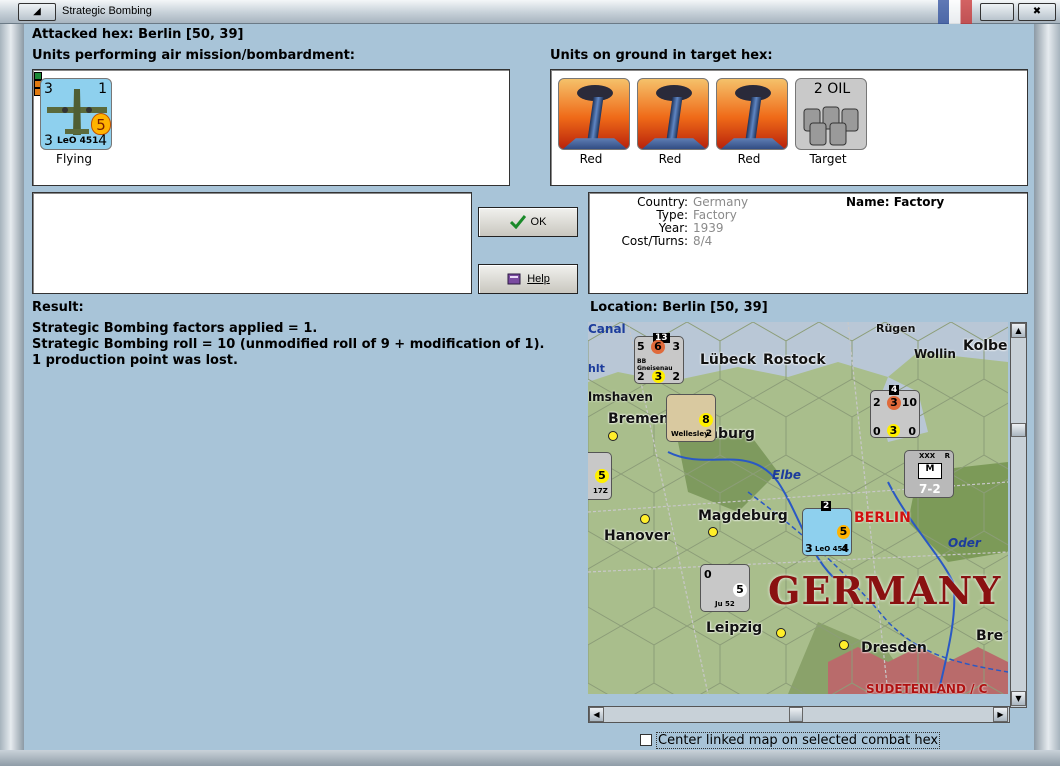  Describe the element at coordinates (639, 419) in the screenshot. I see `city-label: Bremen` at that location.